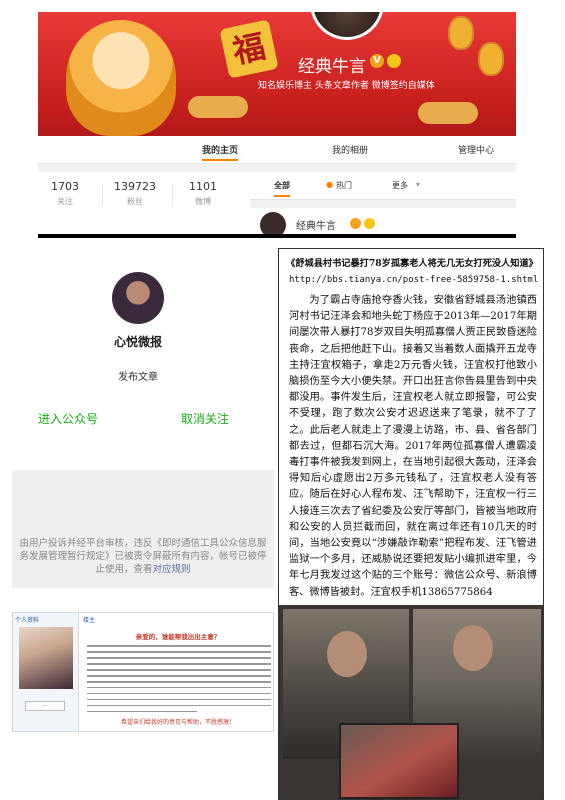 The height and width of the screenshot is (800, 565). Describe the element at coordinates (65, 186) in the screenshot. I see `stat-value: 1703` at that location.